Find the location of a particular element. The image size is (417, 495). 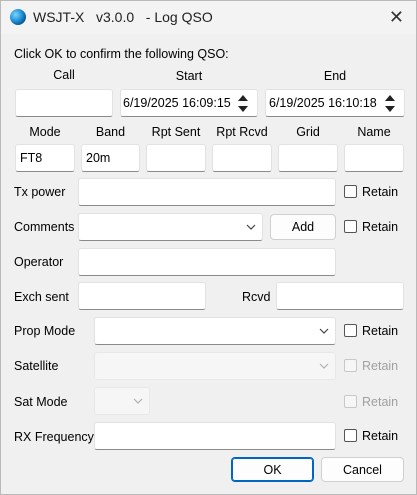

end-spinner is located at coordinates (392, 103).